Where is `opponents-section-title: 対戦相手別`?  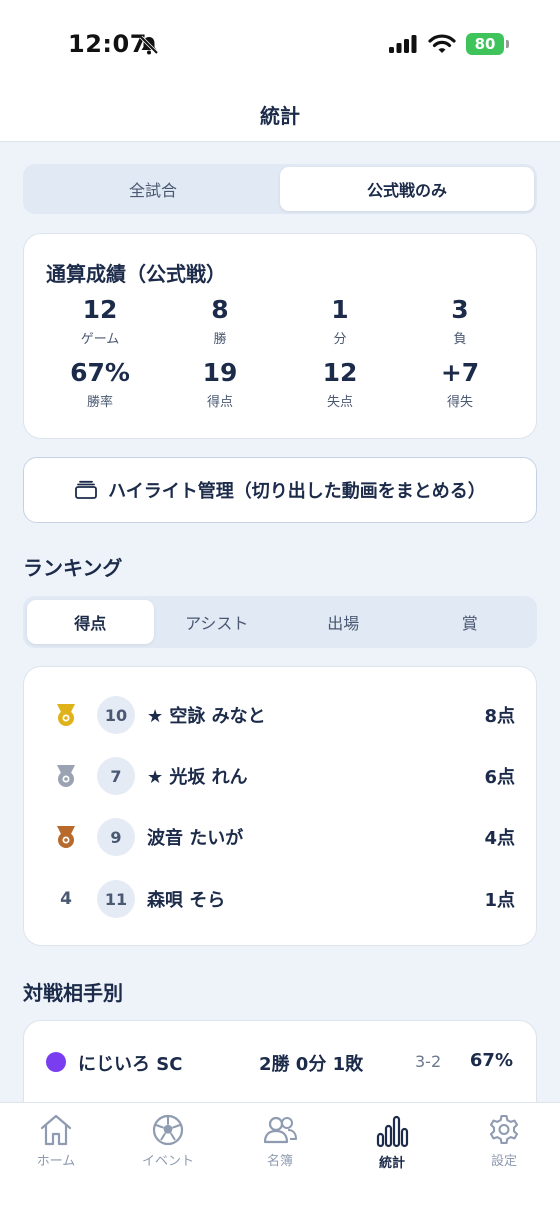 opponents-section-title: 対戦相手別 is located at coordinates (73, 993).